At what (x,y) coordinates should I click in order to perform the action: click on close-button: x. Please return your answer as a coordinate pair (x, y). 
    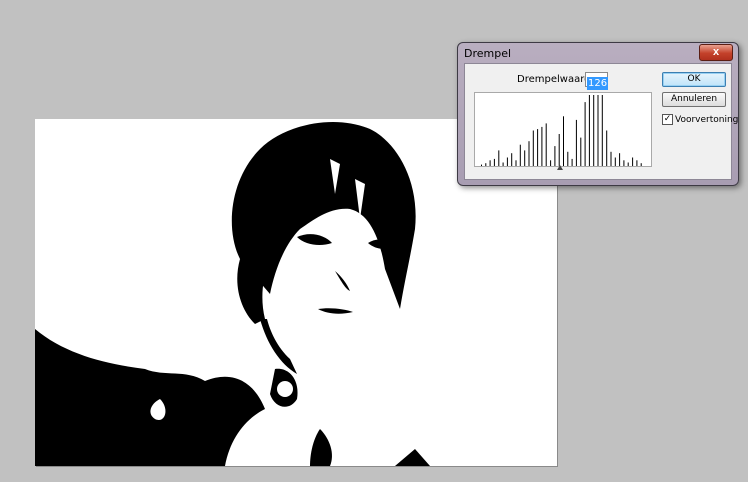
    Looking at the image, I should click on (716, 52).